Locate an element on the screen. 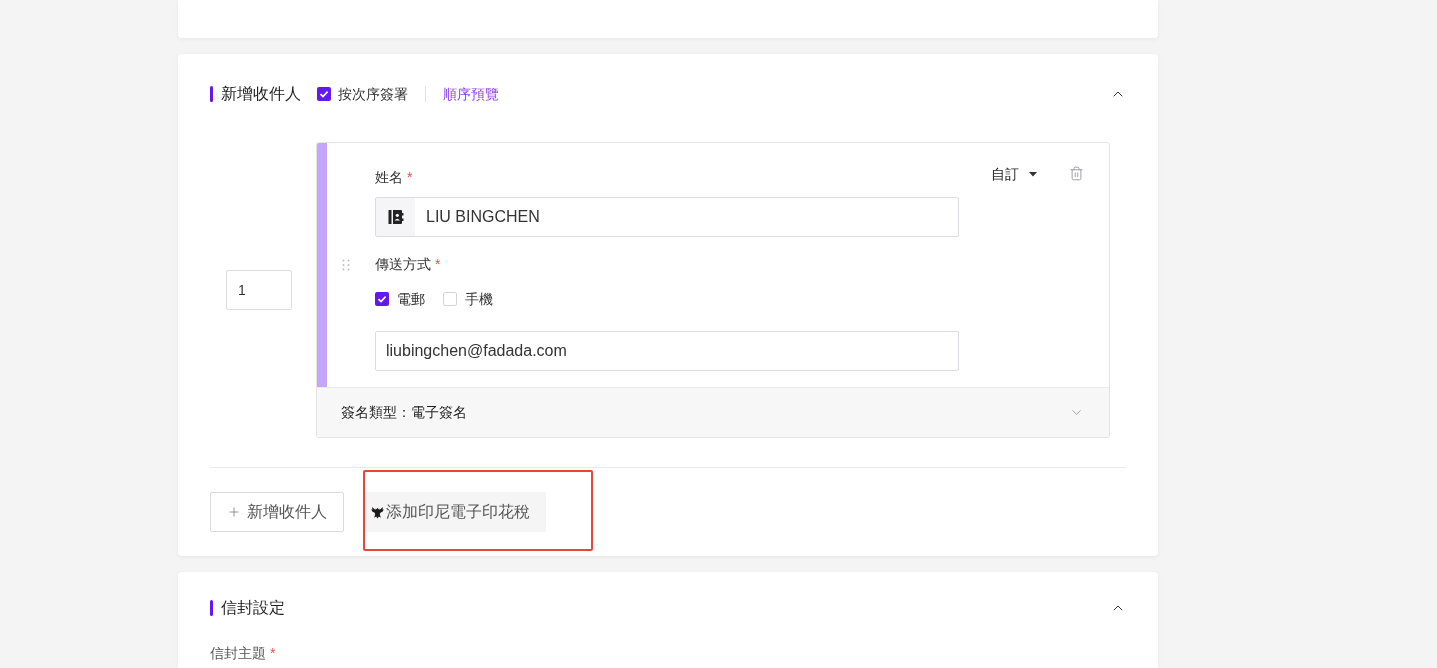  role-dropdown: 自訂 is located at coordinates (1014, 174).